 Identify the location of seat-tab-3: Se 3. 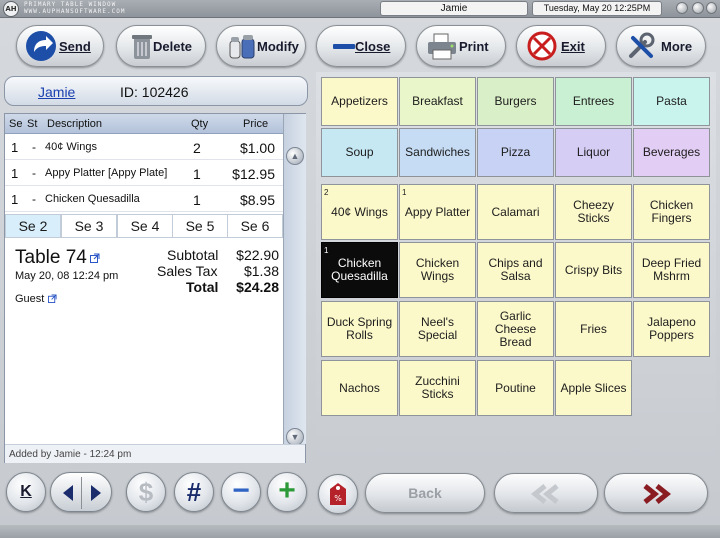
(89, 226).